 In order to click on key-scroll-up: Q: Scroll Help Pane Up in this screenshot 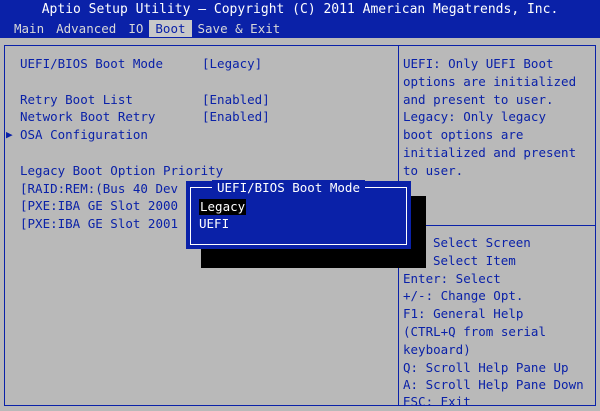, I will do `click(486, 367)`.